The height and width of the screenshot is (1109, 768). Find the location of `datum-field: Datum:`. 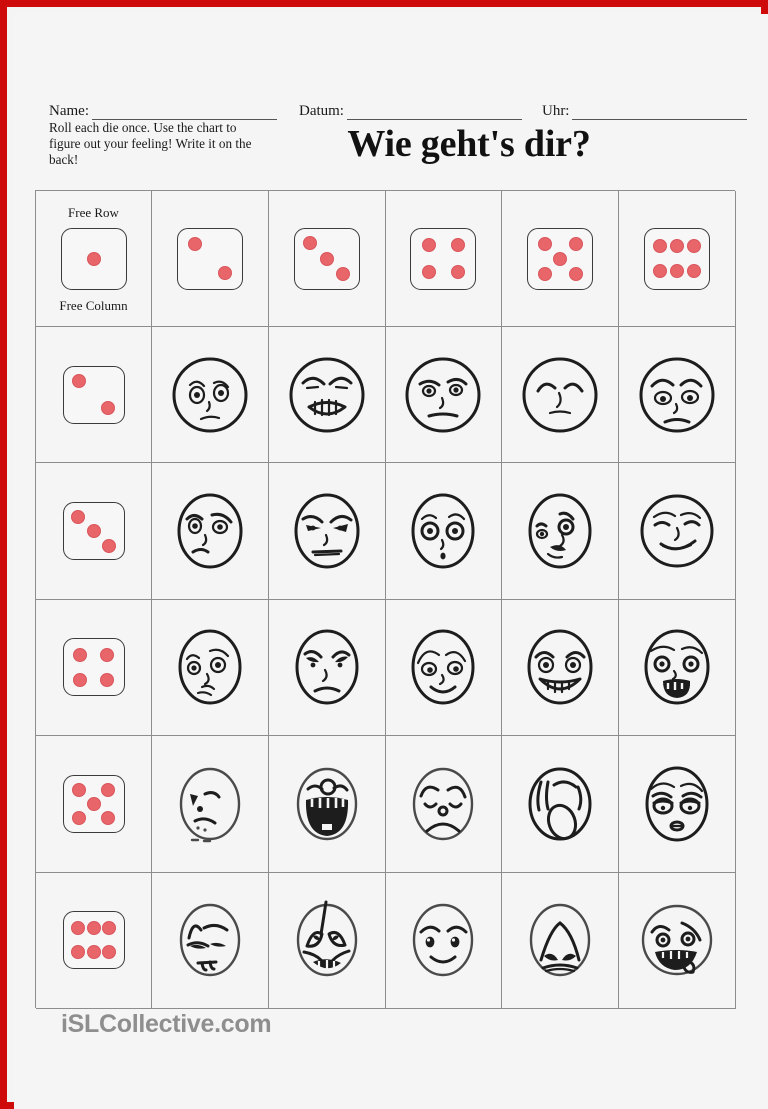

datum-field: Datum: is located at coordinates (410, 112).